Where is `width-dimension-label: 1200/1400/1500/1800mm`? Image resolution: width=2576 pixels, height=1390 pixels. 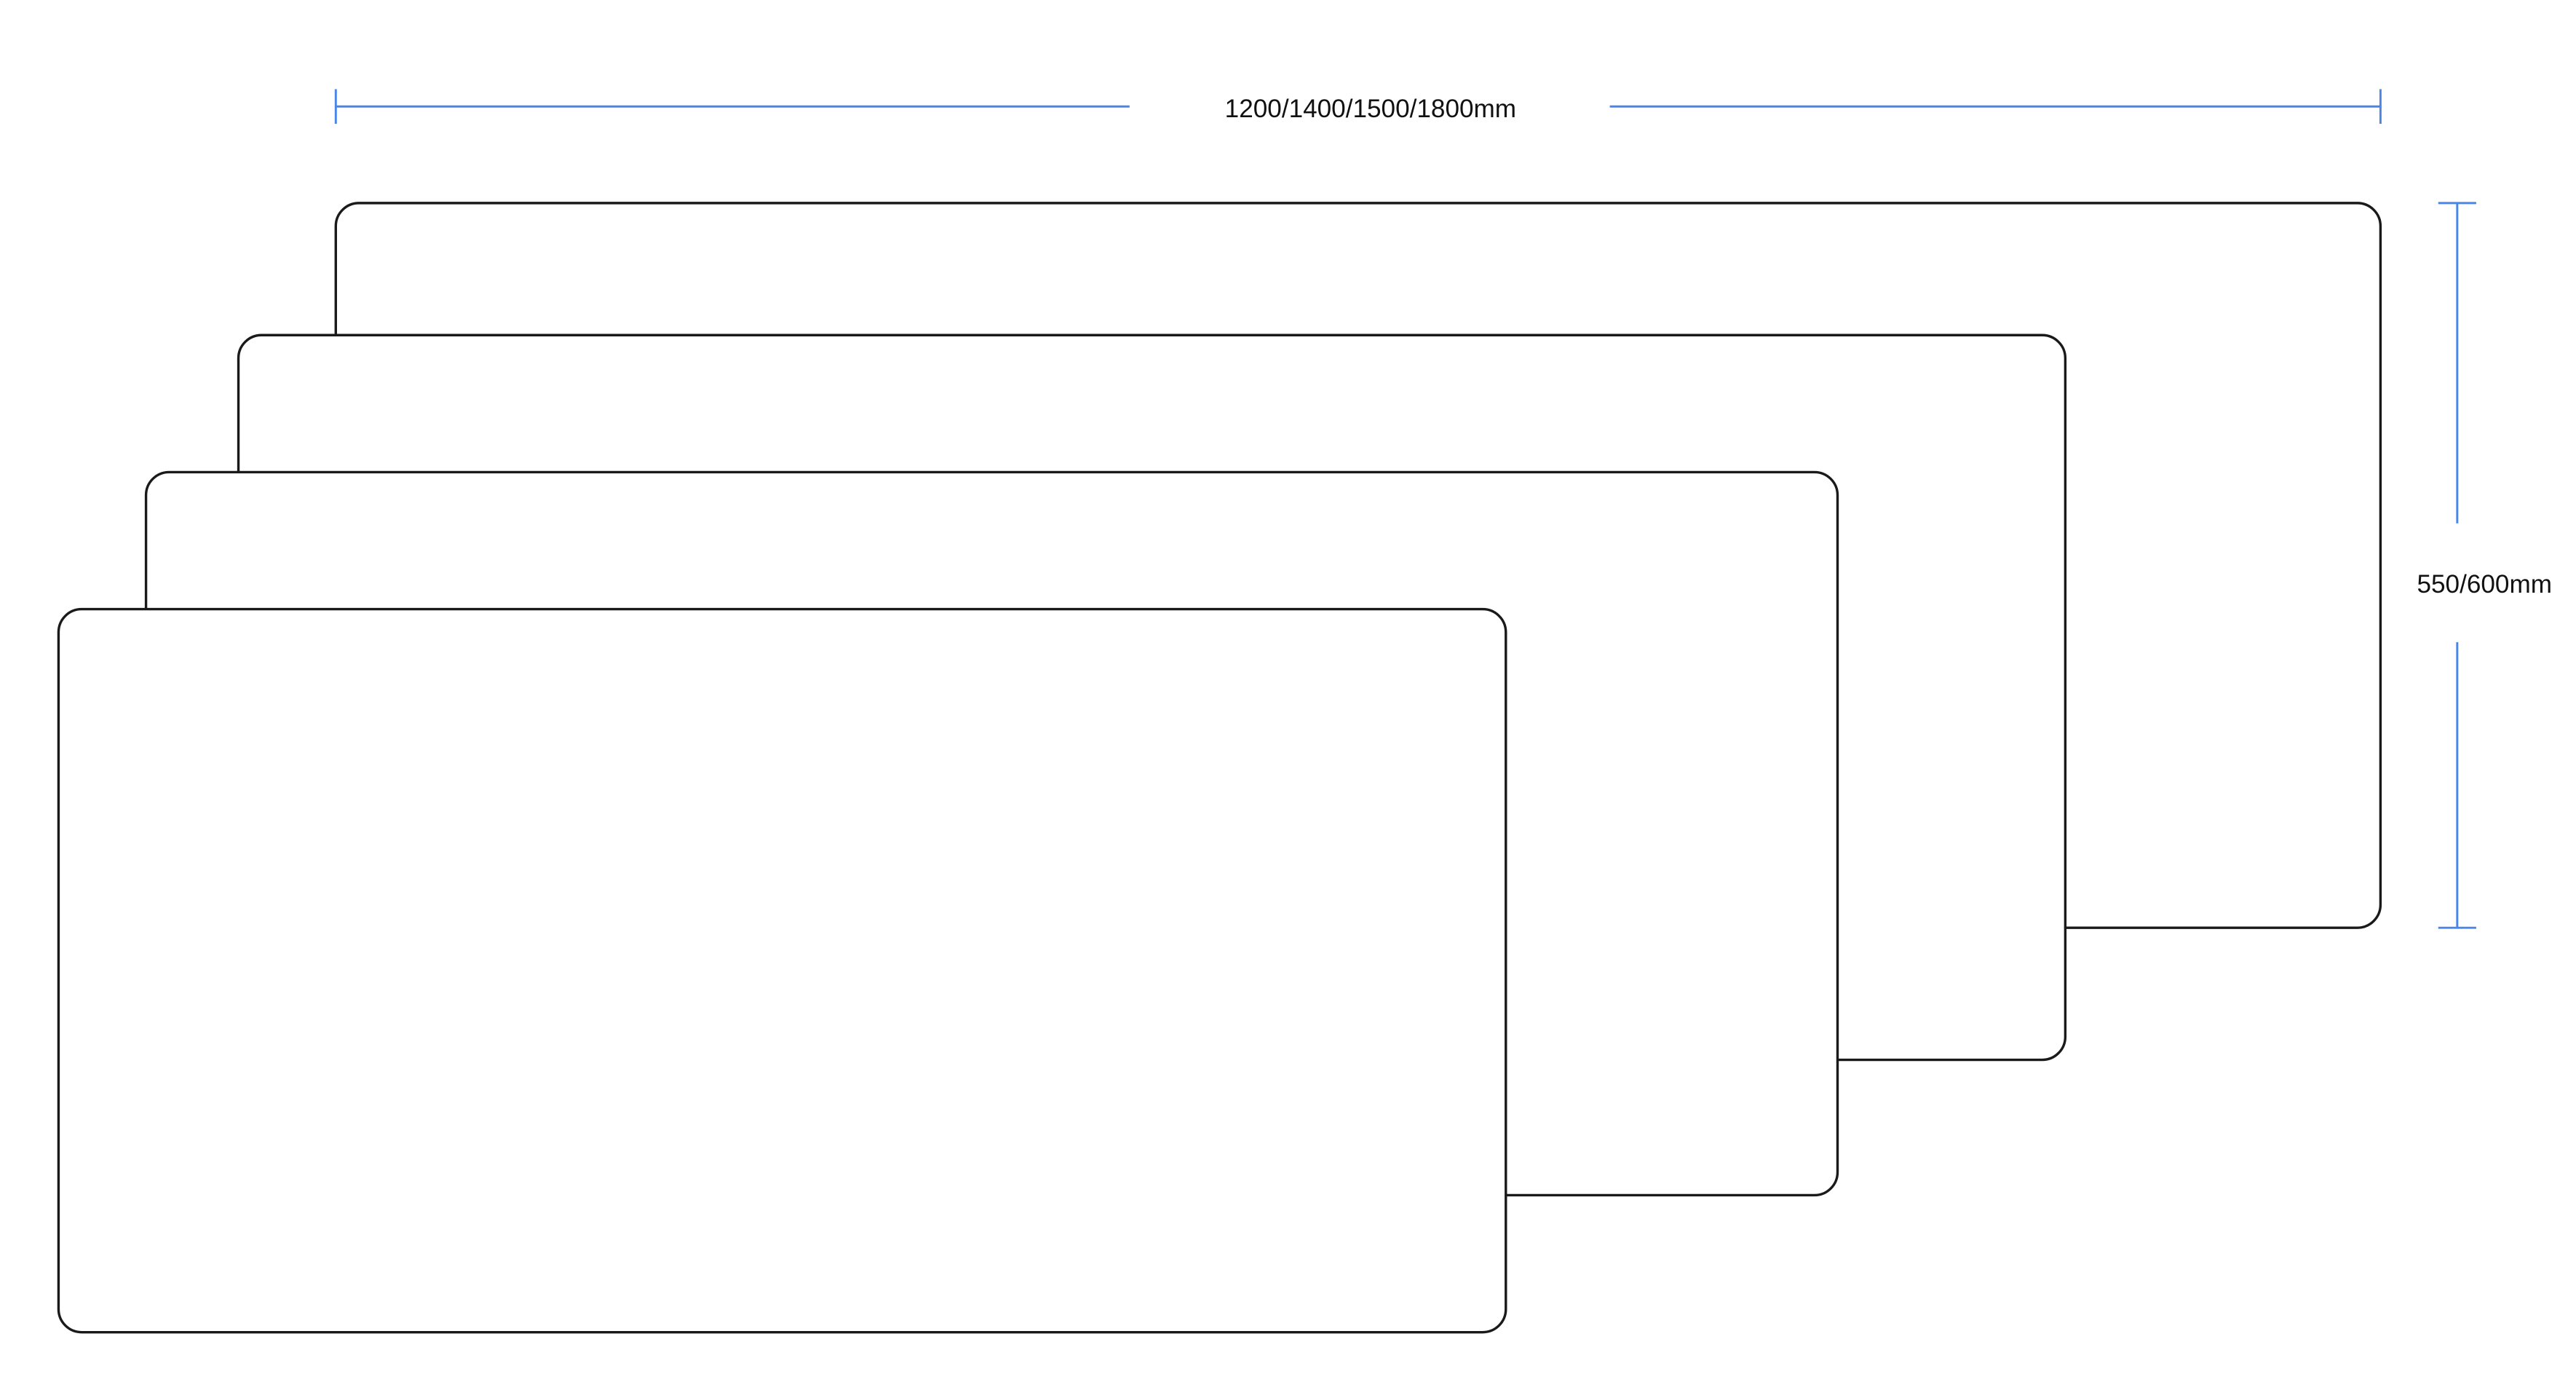 width-dimension-label: 1200/1400/1500/1800mm is located at coordinates (1370, 109).